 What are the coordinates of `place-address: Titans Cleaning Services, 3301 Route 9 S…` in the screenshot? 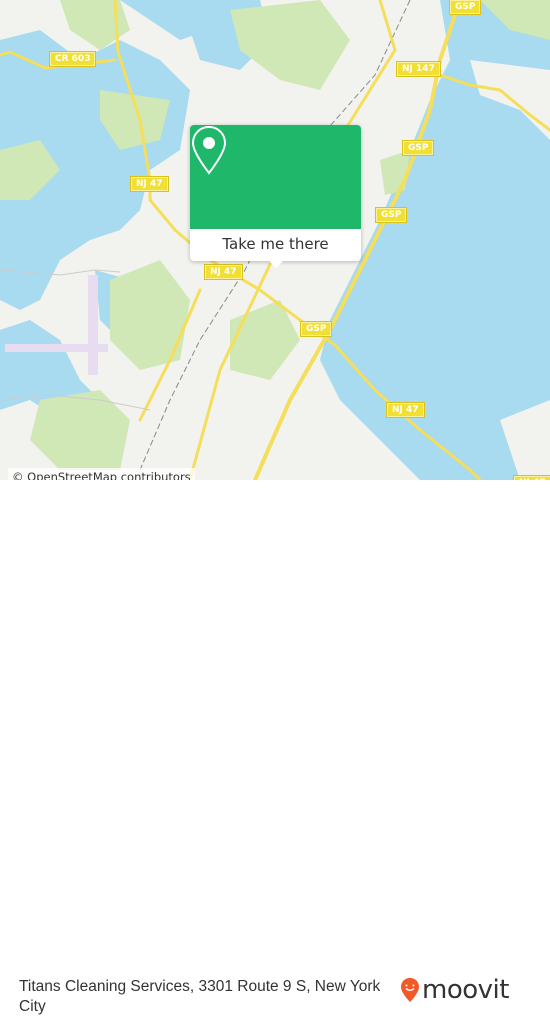 It's located at (200, 996).